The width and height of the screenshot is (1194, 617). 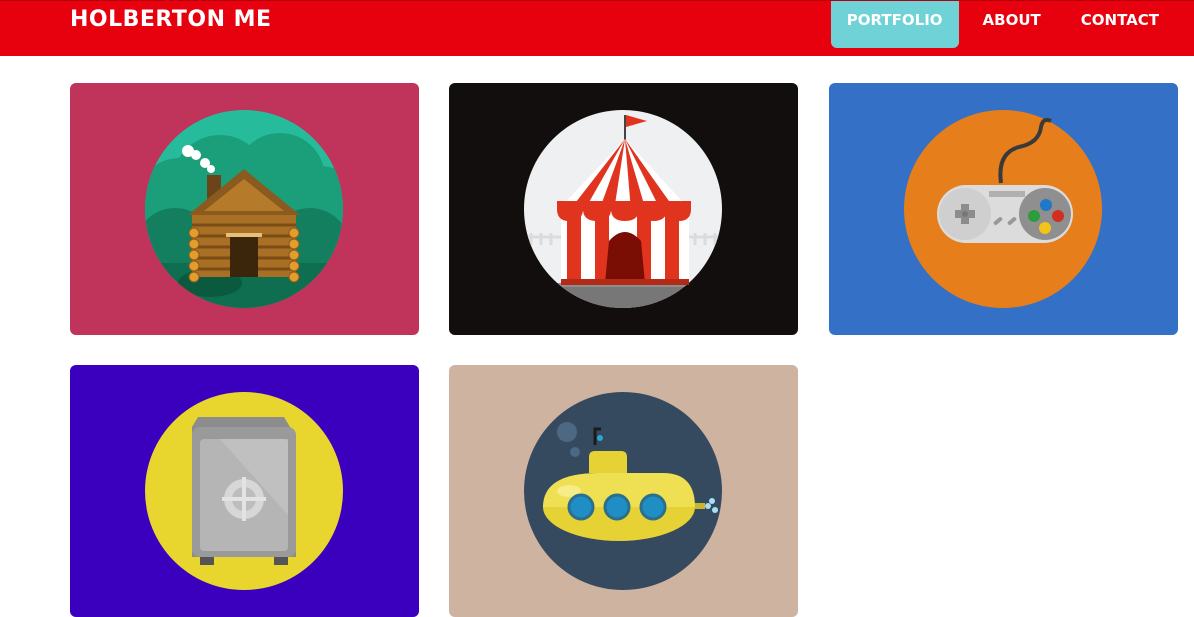 I want to click on portfolio-card-submarine, so click(x=623, y=491).